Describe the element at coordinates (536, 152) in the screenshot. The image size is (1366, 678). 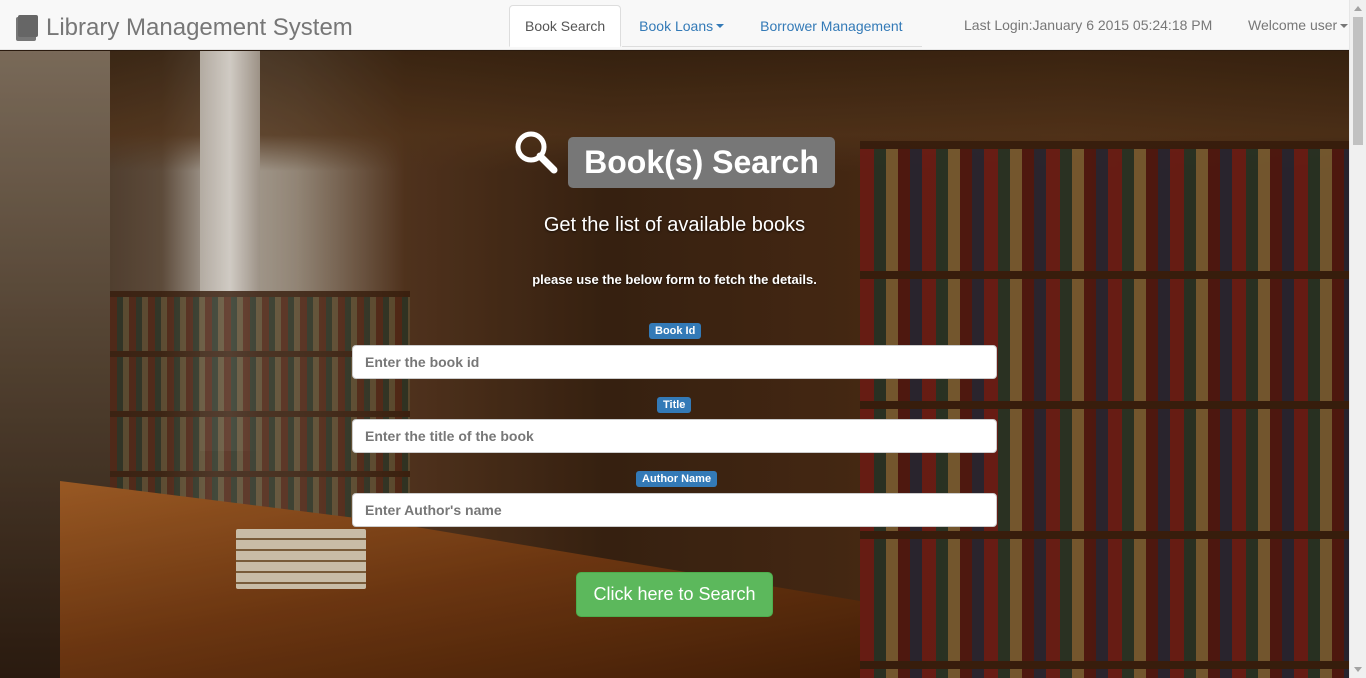
I see `search-icon` at that location.